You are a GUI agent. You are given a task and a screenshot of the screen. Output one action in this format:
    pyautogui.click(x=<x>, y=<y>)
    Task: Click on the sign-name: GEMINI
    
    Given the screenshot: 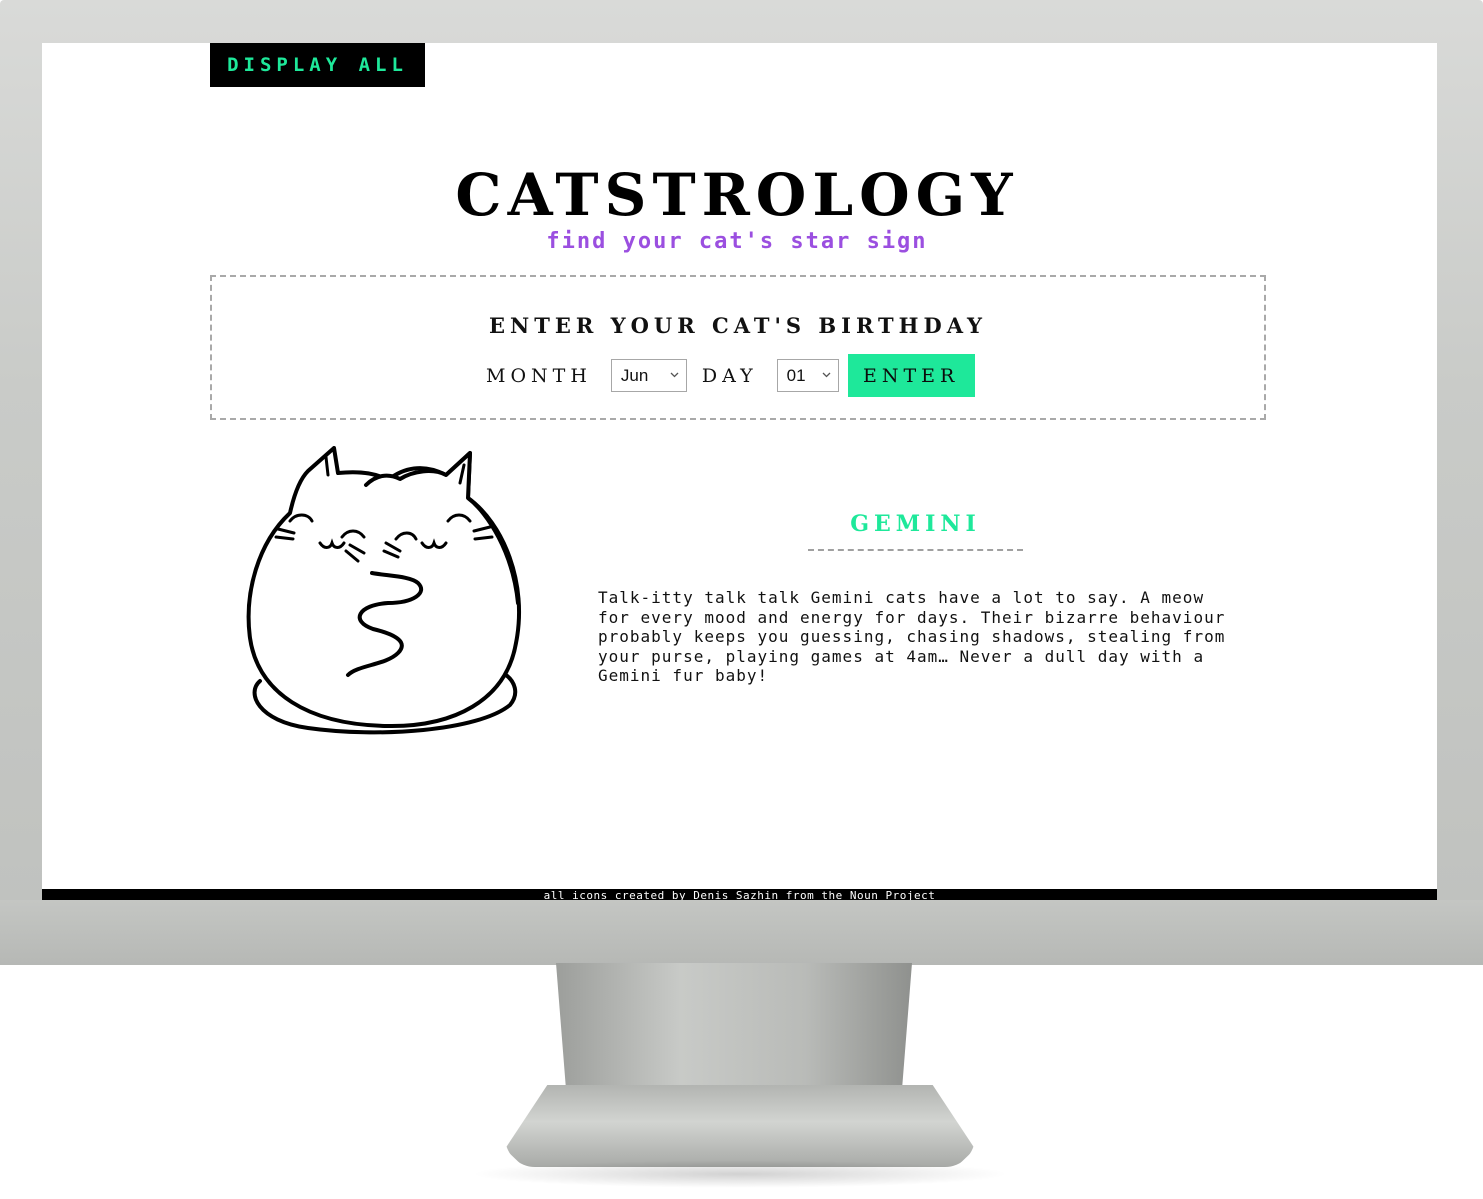 What is the action you would take?
    pyautogui.click(x=915, y=524)
    